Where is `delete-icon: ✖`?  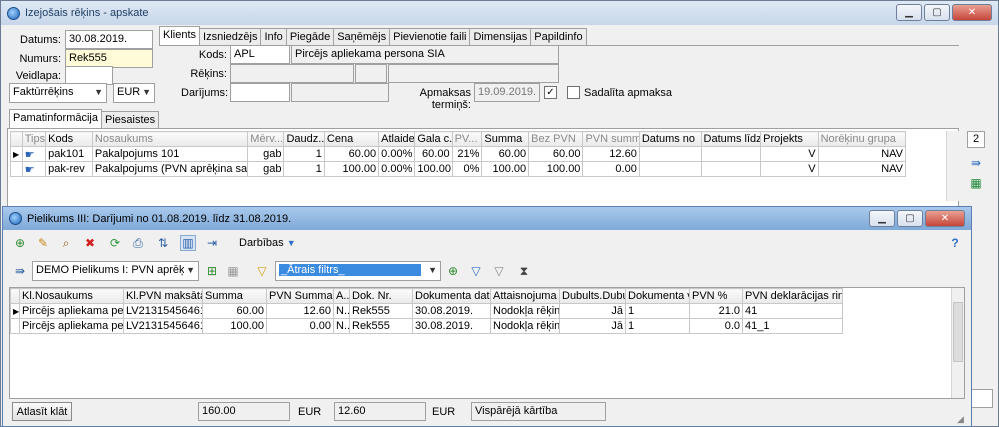
delete-icon: ✖ is located at coordinates (90, 243).